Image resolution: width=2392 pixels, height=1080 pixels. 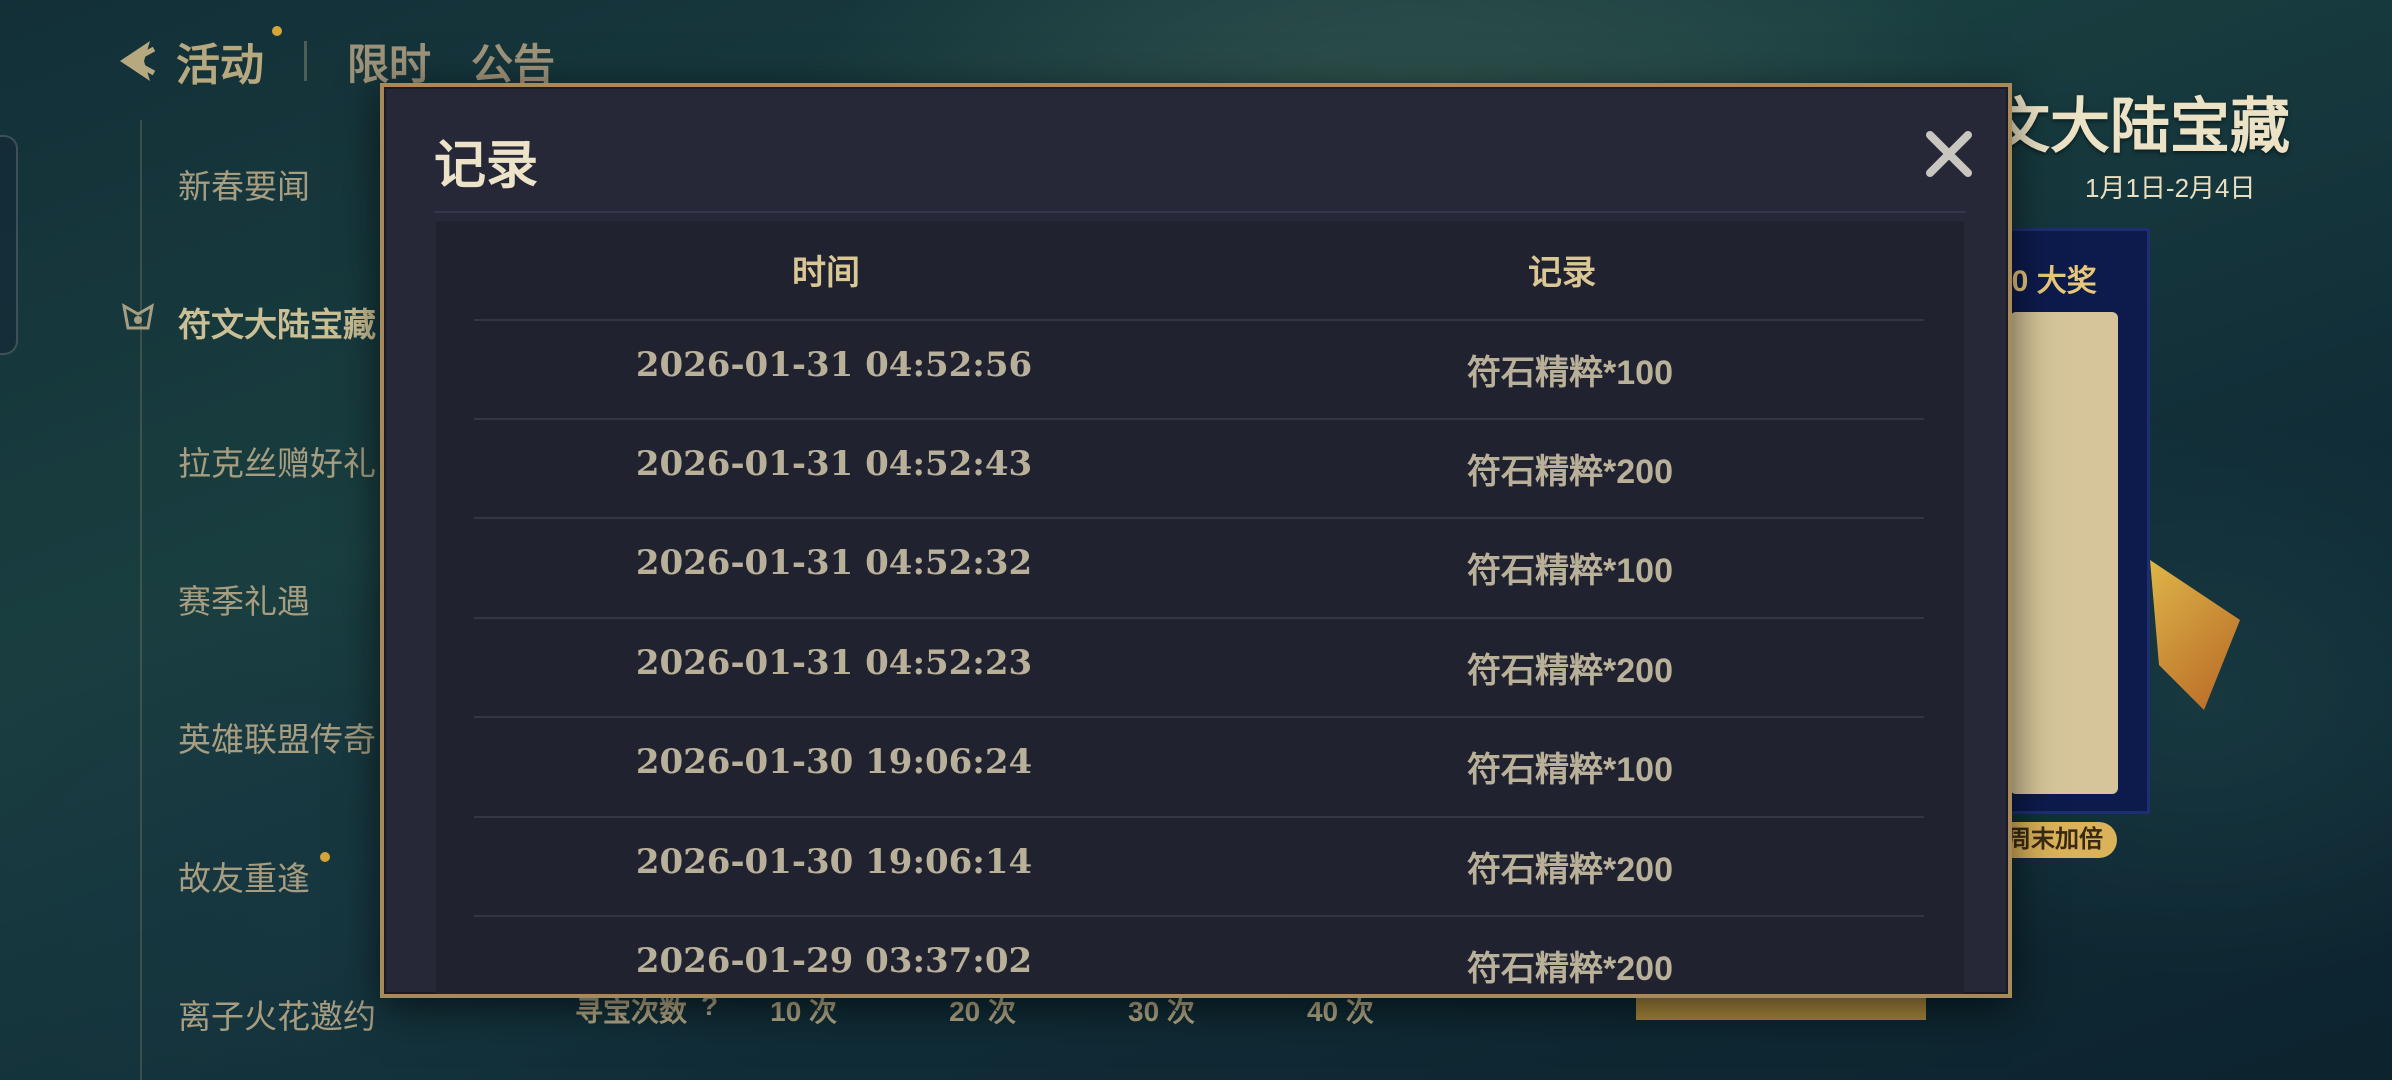 I want to click on table-row: 2026-01-31 04:52:23 符石精粹*200, so click(x=1199, y=666).